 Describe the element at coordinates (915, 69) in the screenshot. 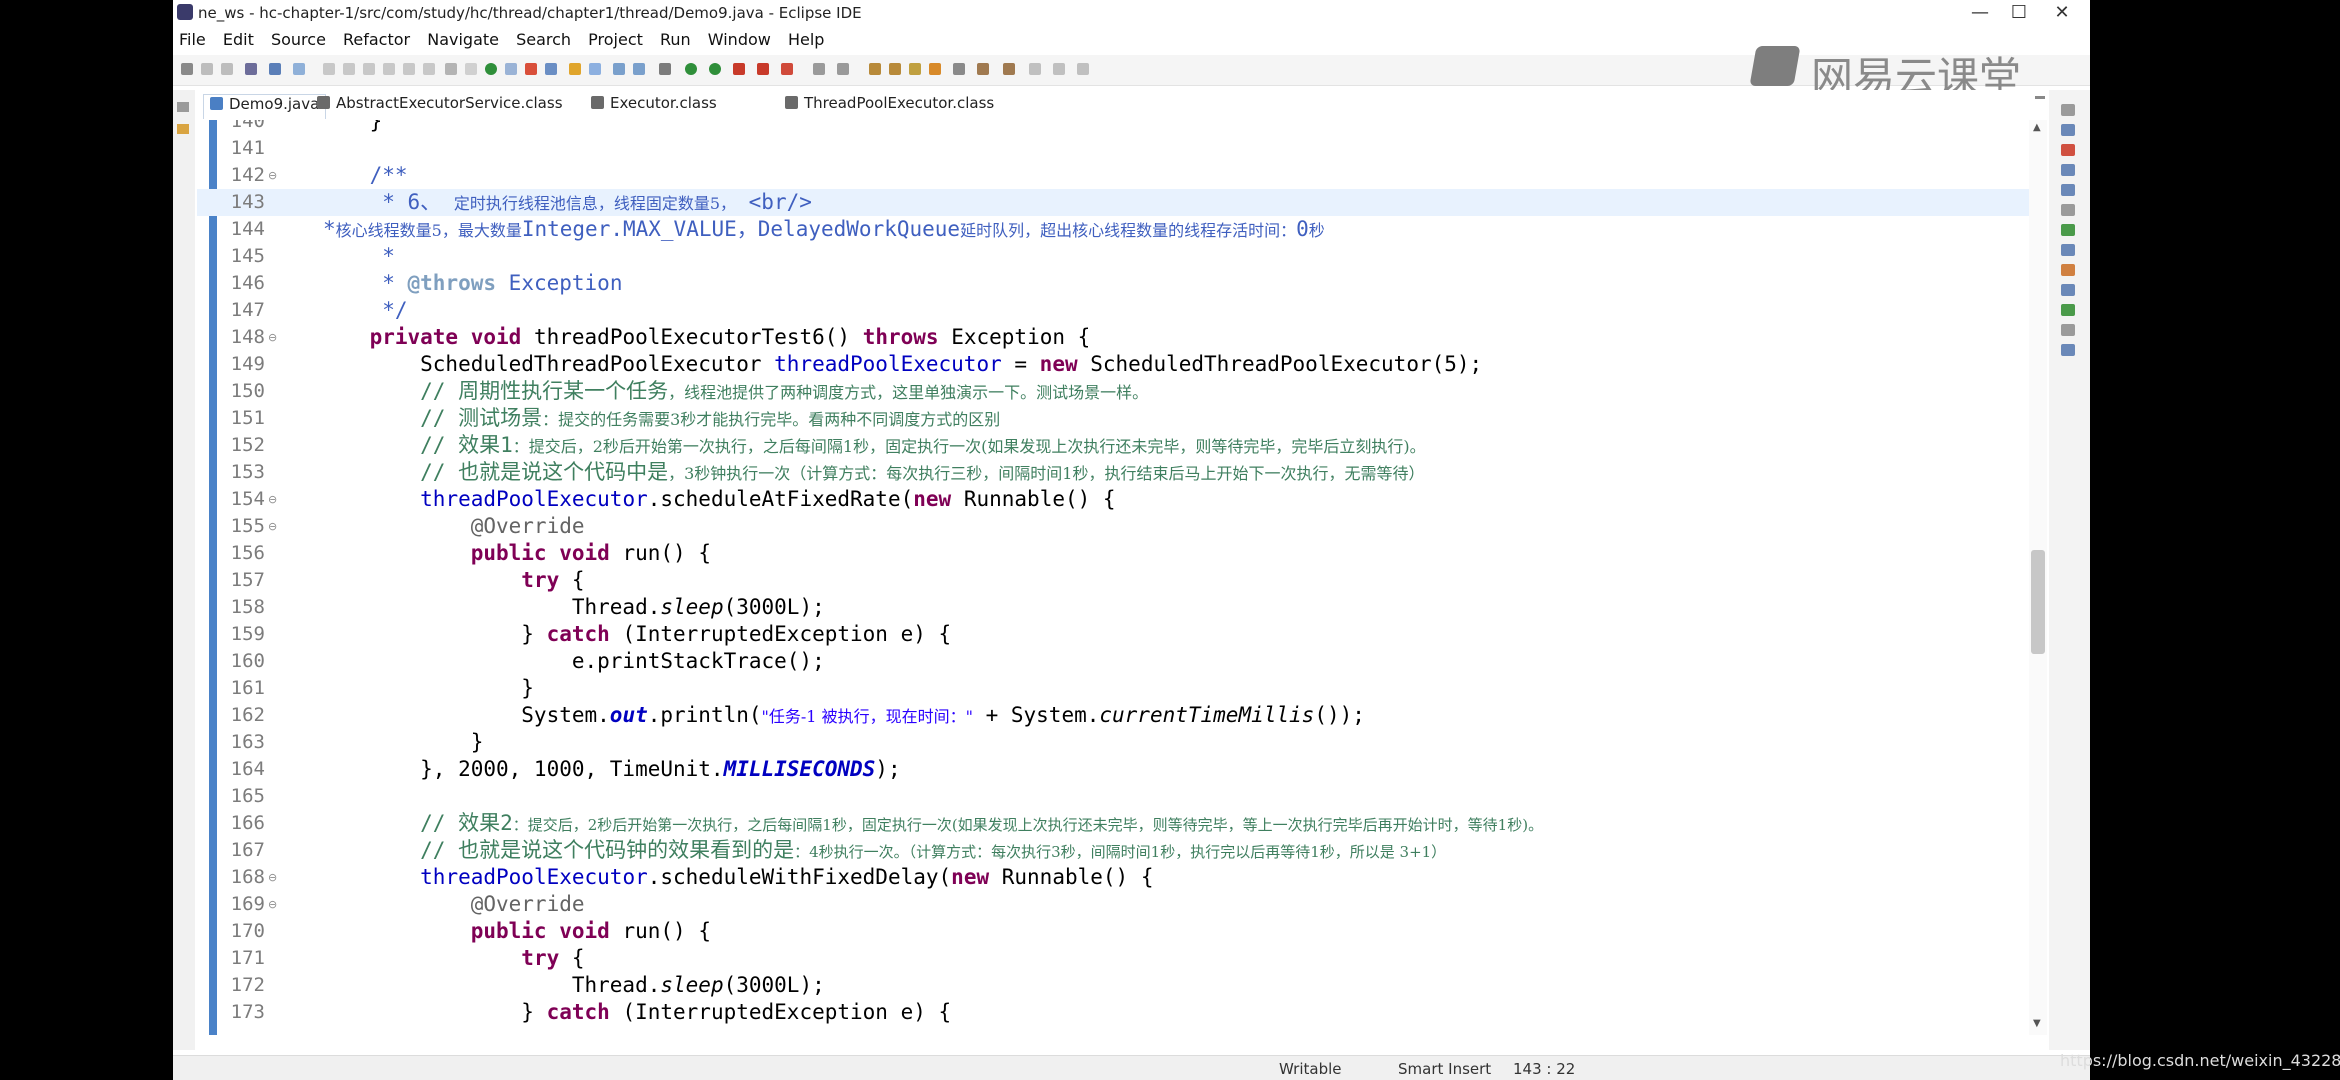

I see `new-enum-icon` at that location.